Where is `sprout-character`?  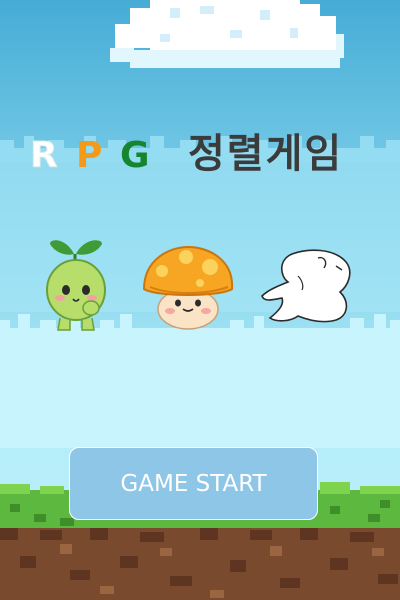
sprout-character is located at coordinates (76, 285).